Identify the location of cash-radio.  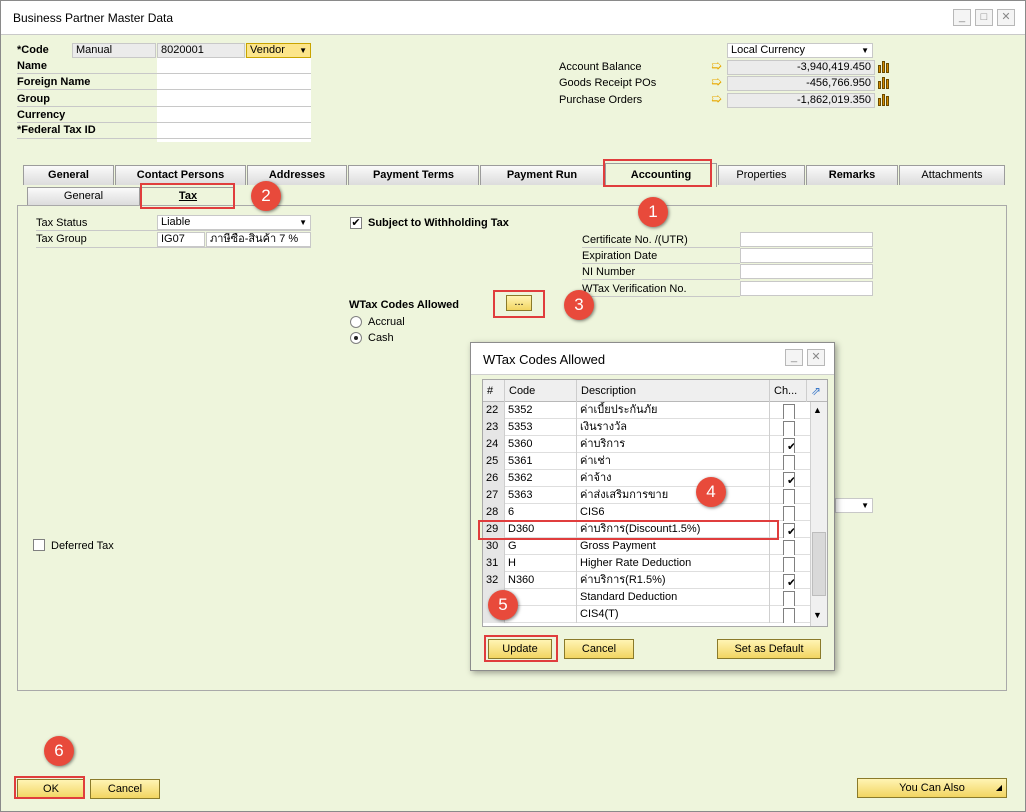
(356, 338).